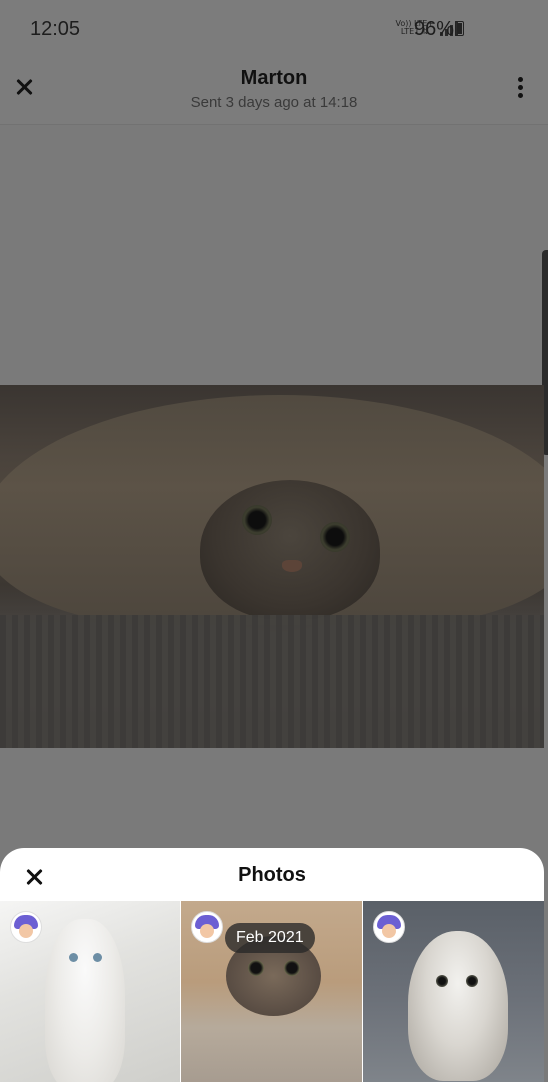 The image size is (548, 1082). Describe the element at coordinates (458, 1006) in the screenshot. I see `grey-kitten-image` at that location.